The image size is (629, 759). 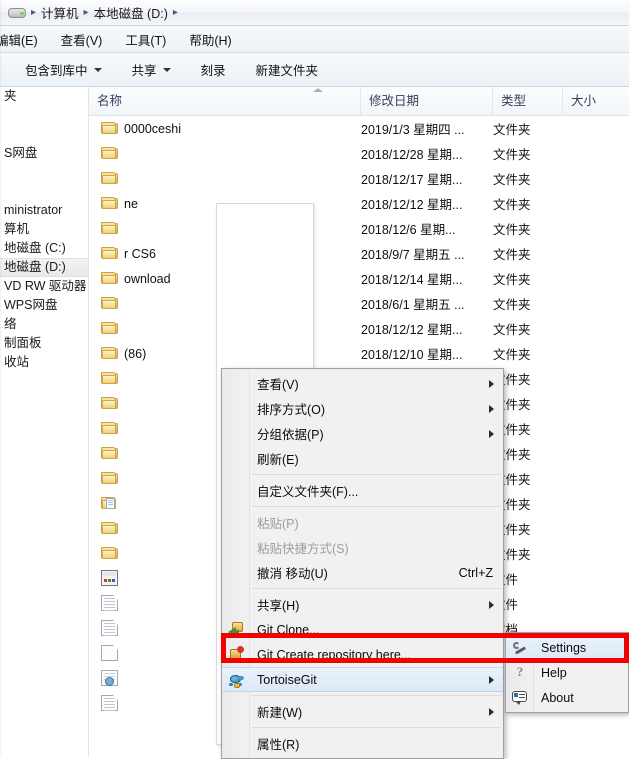 What do you see at coordinates (491, 408) in the screenshot?
I see `submenu-arrow-icon` at bounding box center [491, 408].